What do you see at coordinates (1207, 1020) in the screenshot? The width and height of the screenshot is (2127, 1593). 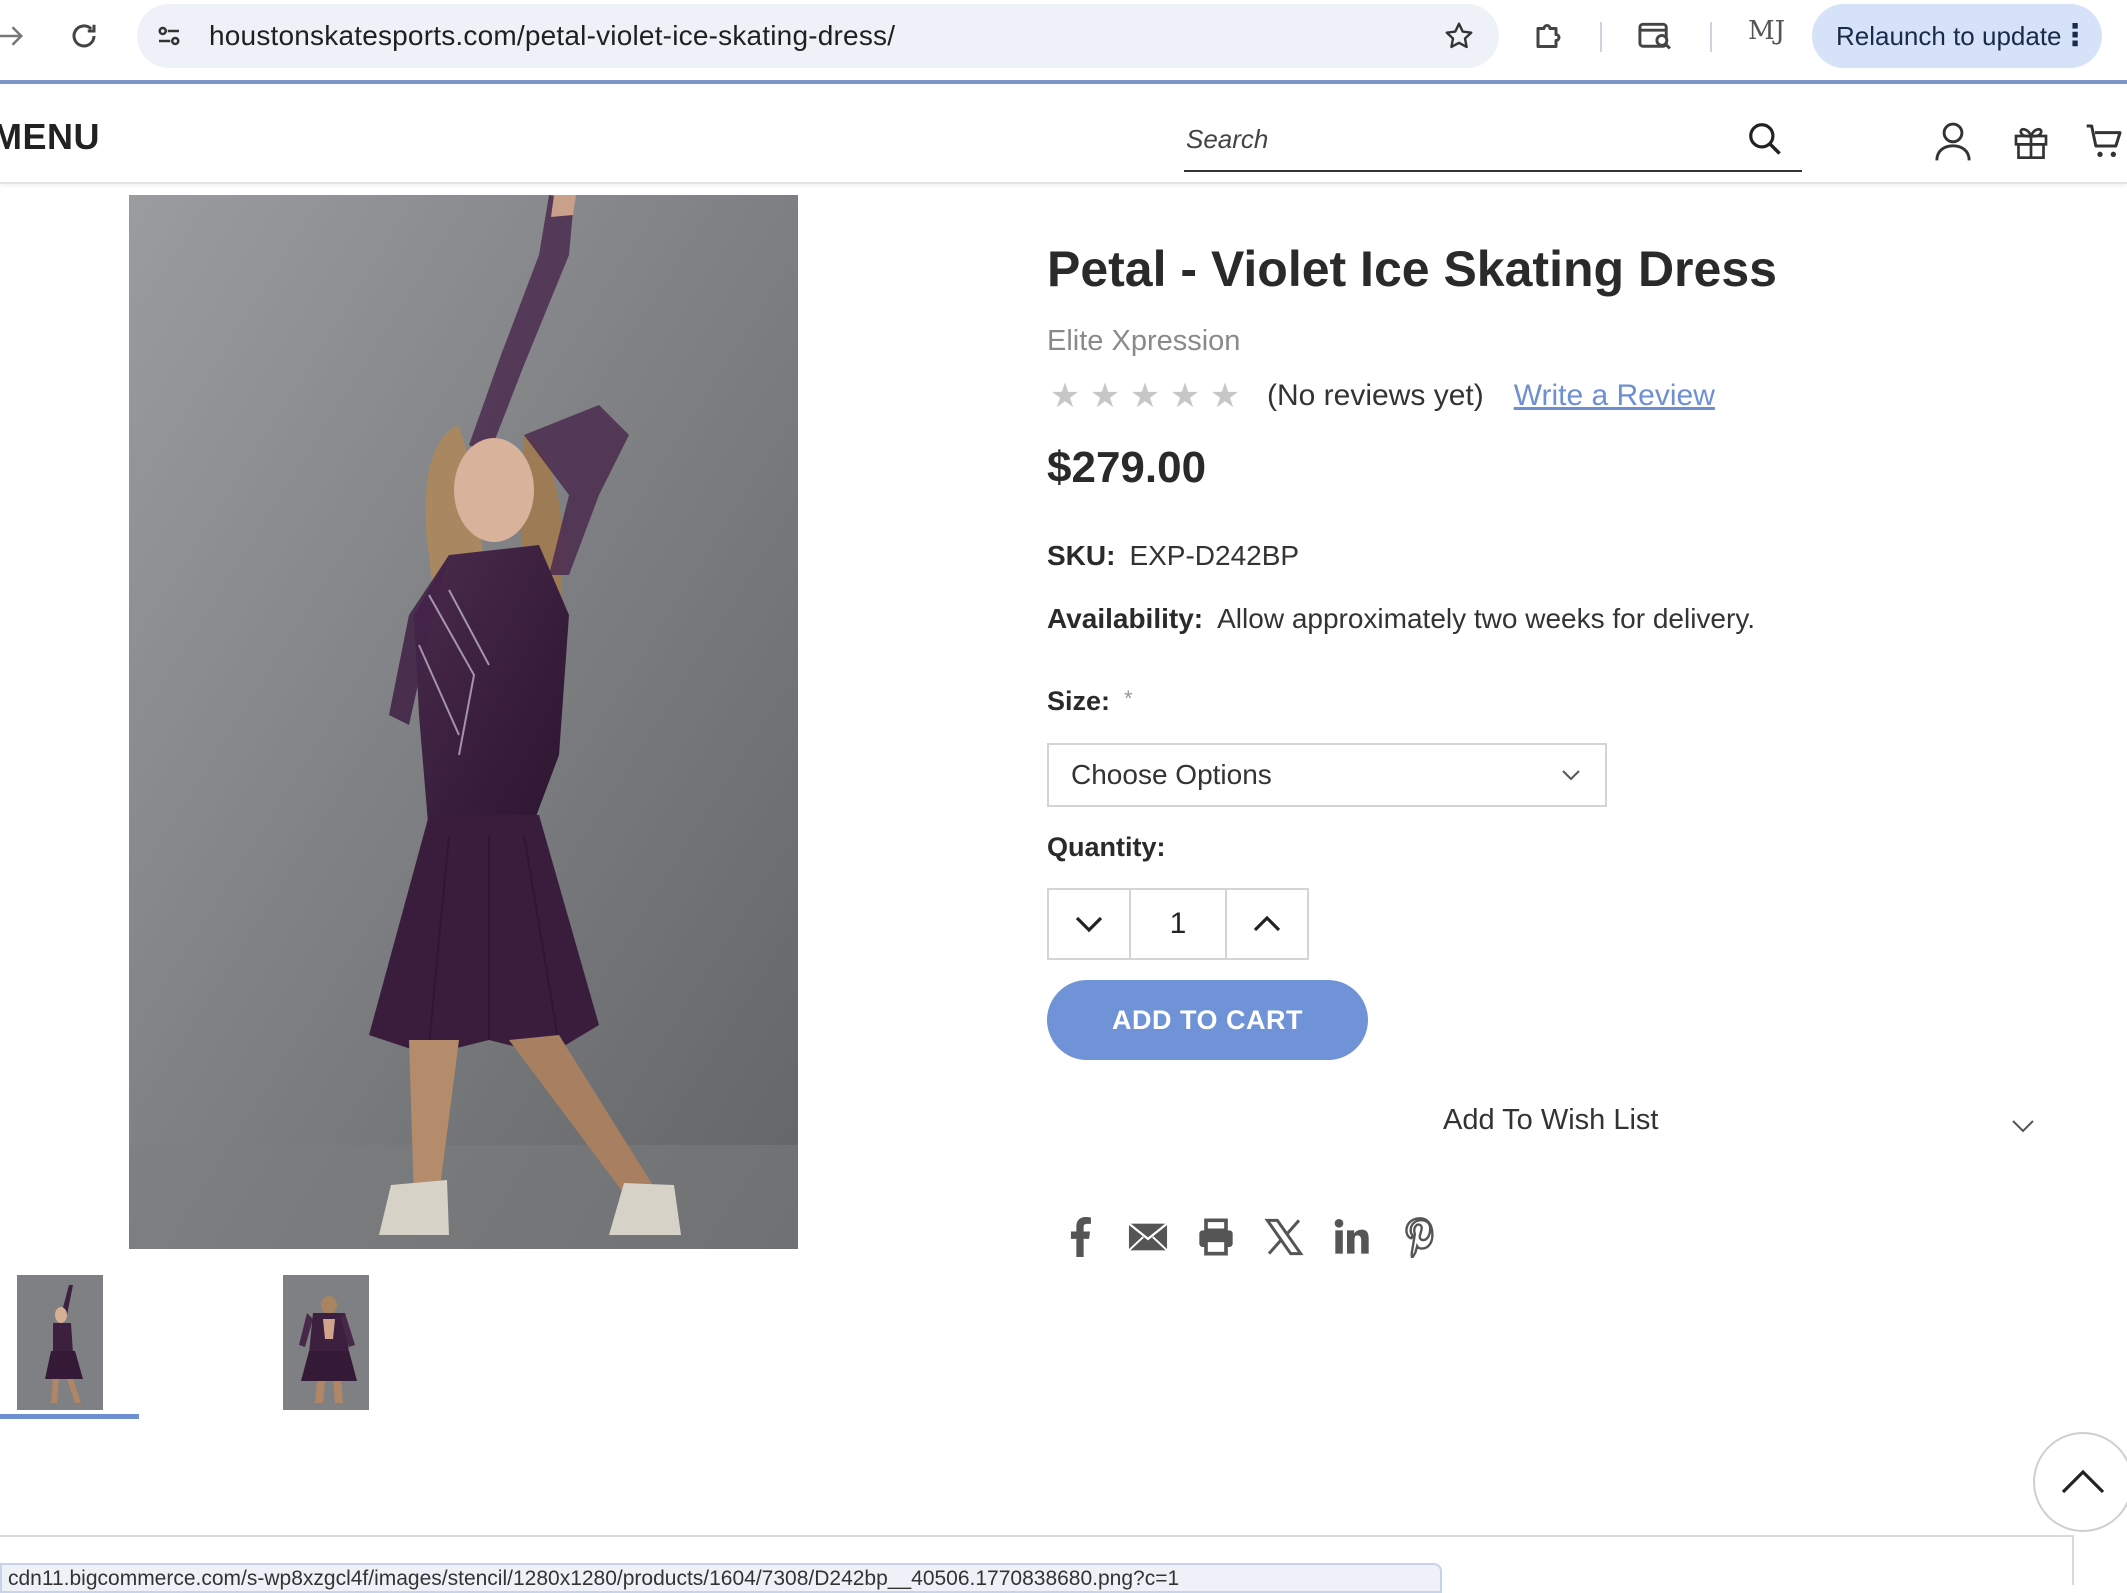 I see `add-to-cart-button: ADD TO CART` at bounding box center [1207, 1020].